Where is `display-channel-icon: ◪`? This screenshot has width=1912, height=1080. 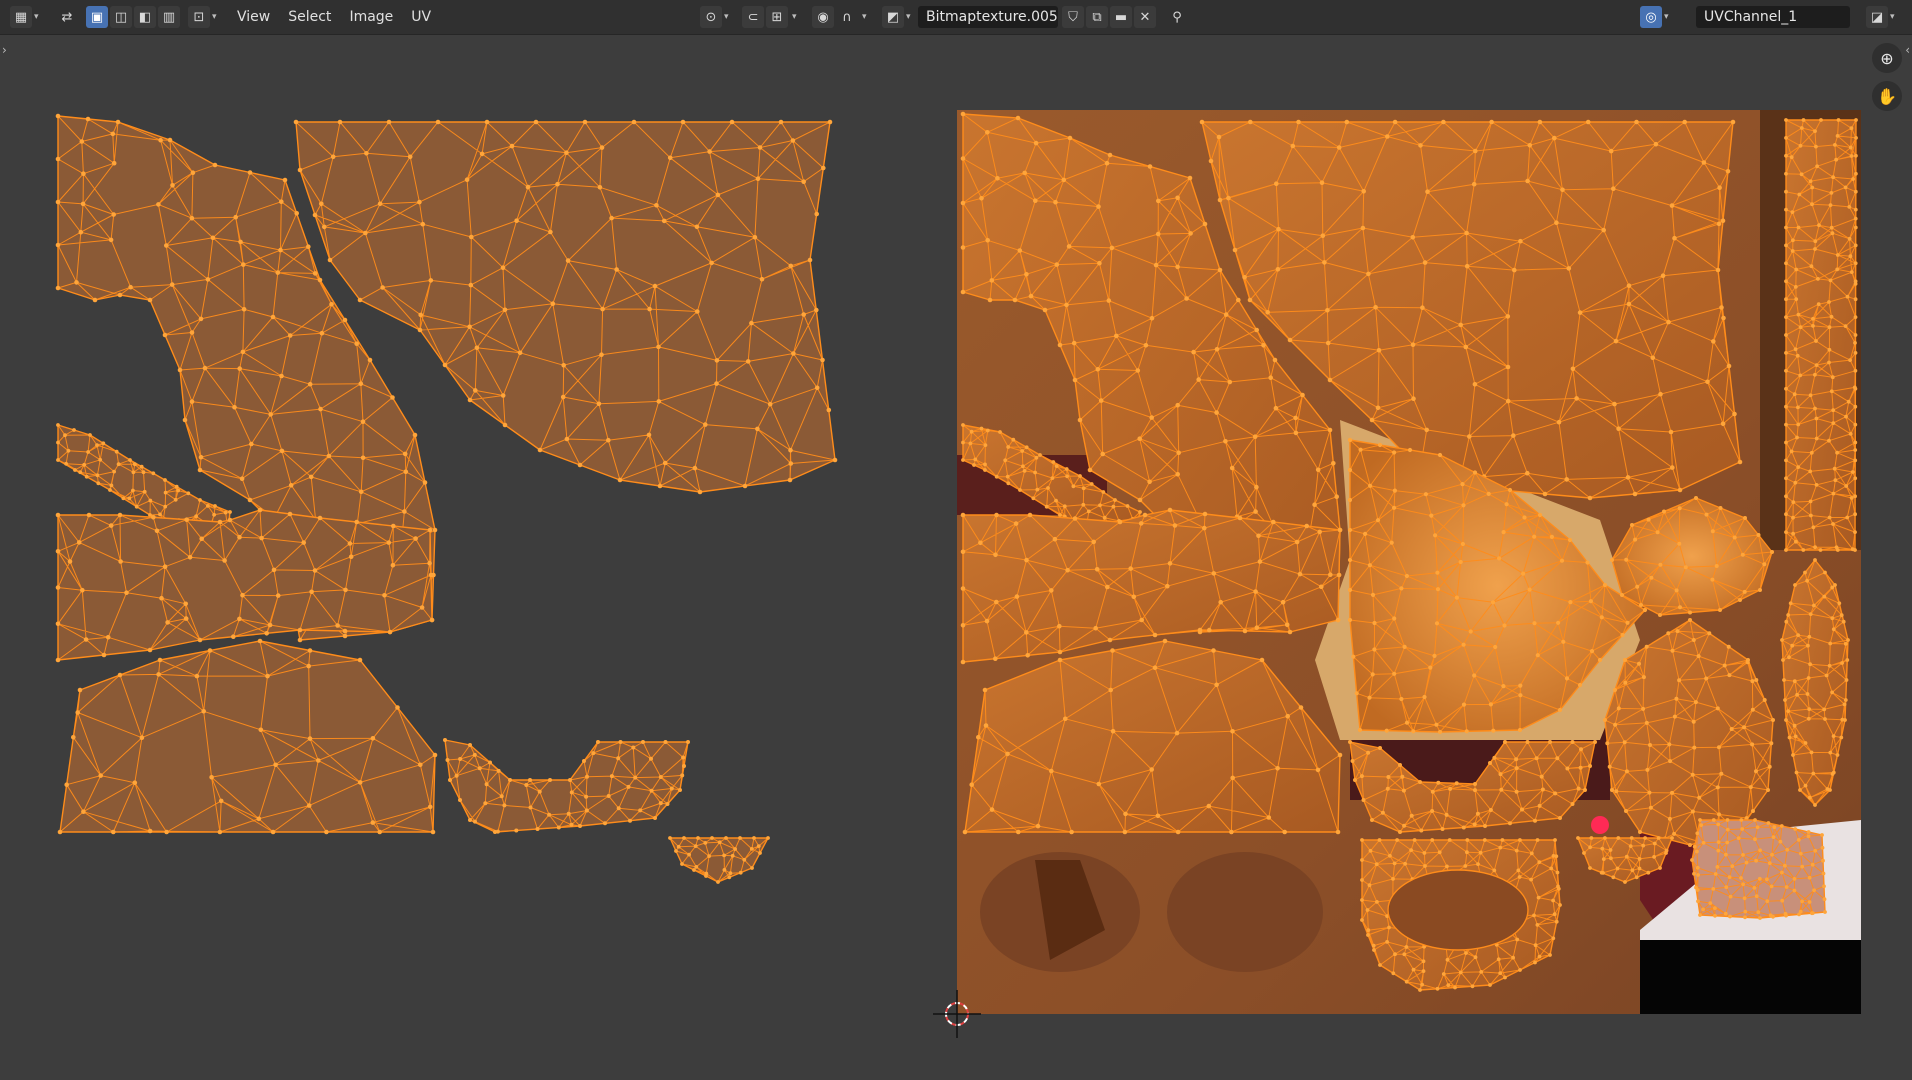
display-channel-icon: ◪ is located at coordinates (1877, 17).